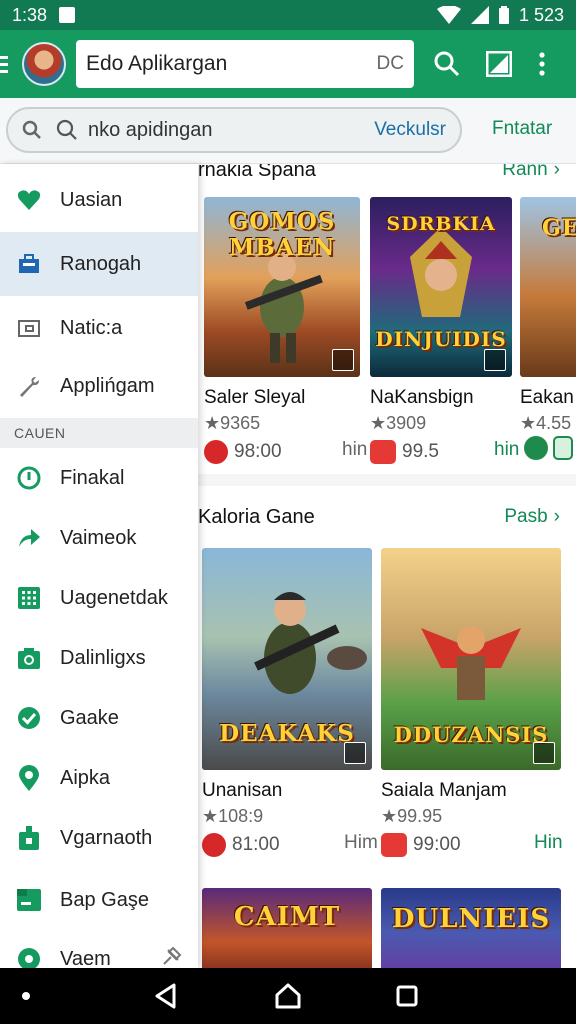  I want to click on app-card: DDUZANSIS Saiala Manjam ★99.95 99:00, so click(471, 702).